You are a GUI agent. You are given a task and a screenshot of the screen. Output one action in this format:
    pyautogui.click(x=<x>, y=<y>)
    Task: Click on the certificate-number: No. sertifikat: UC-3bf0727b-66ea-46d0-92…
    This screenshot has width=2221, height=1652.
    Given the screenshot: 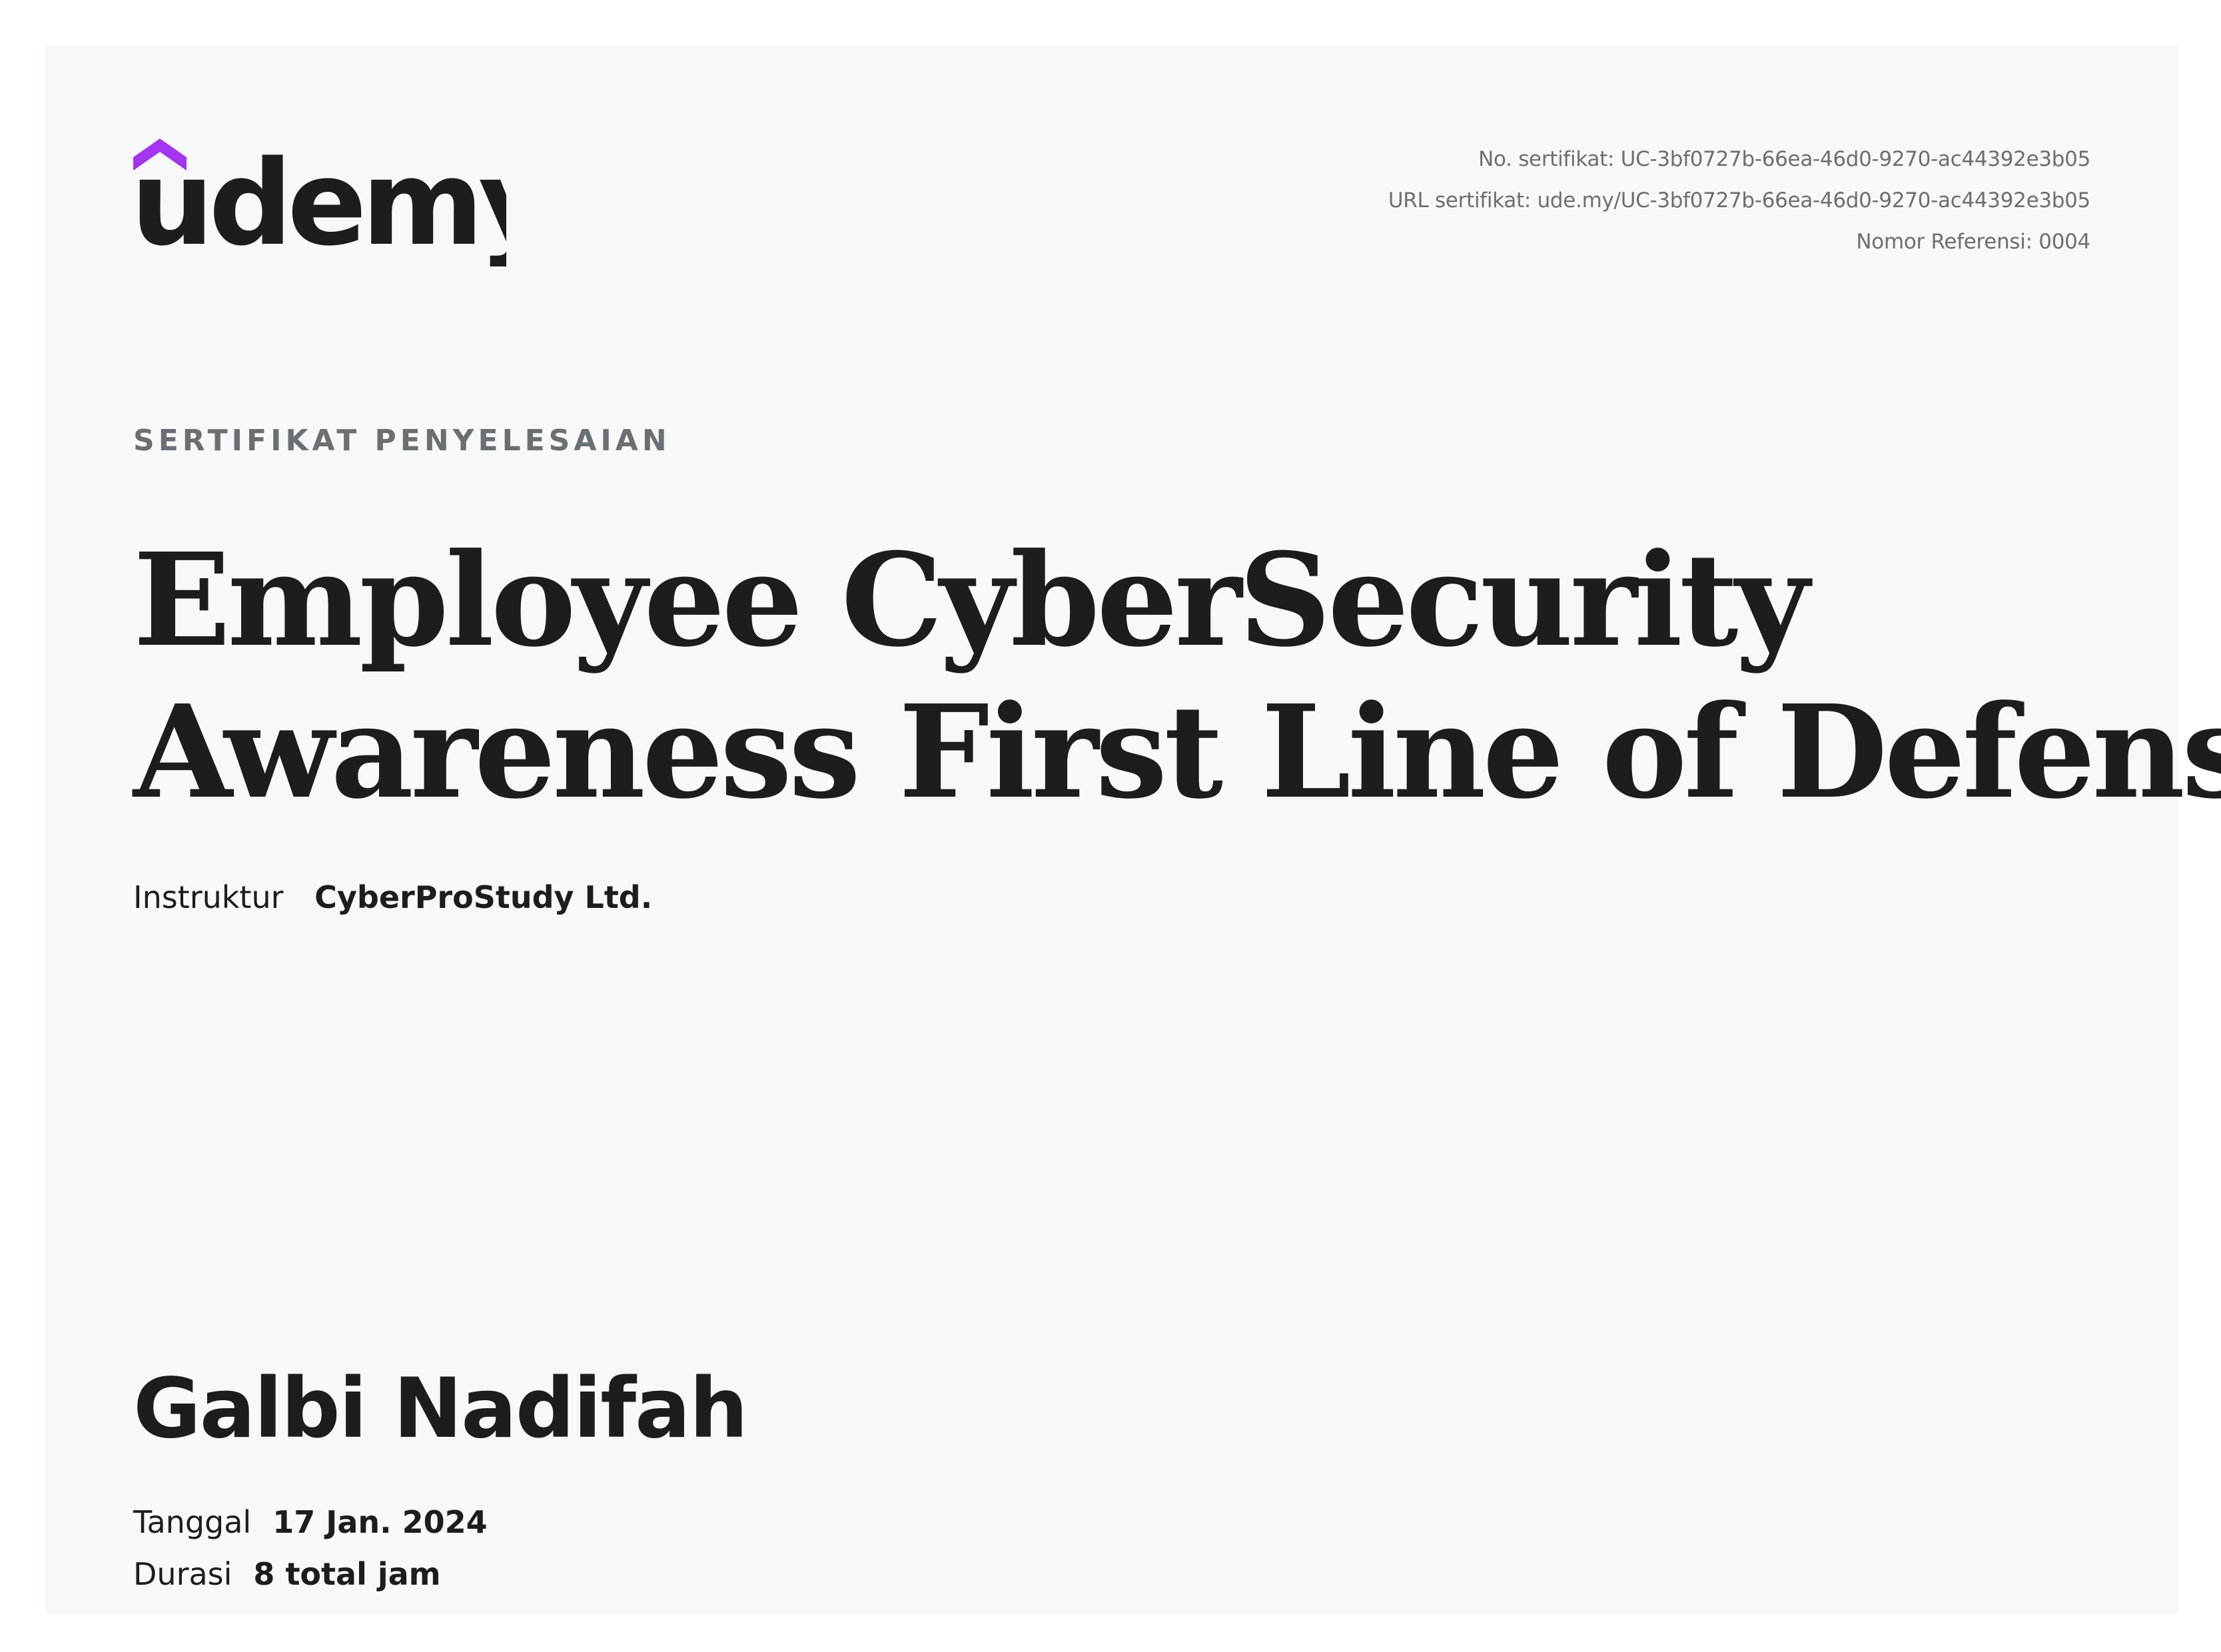 What is the action you would take?
    pyautogui.click(x=1784, y=159)
    